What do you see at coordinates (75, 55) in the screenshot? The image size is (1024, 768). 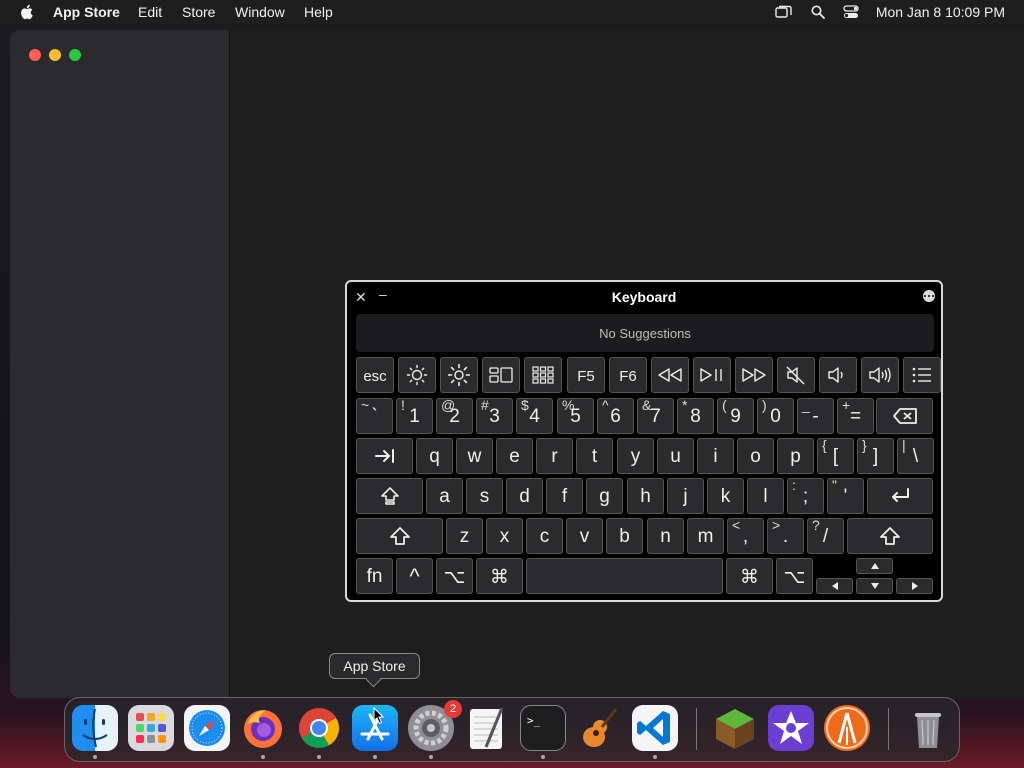 I see `window-zoom-button` at bounding box center [75, 55].